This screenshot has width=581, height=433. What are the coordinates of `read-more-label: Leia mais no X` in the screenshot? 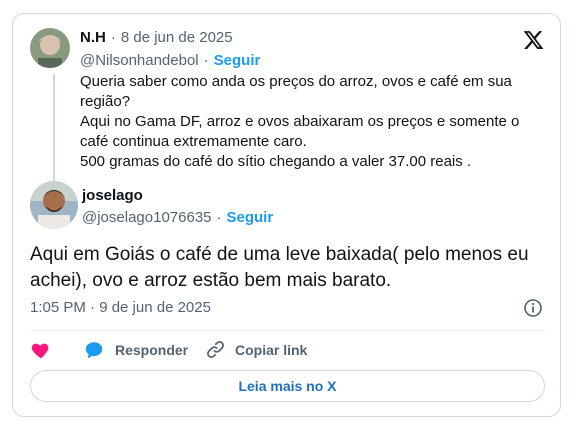 It's located at (287, 386).